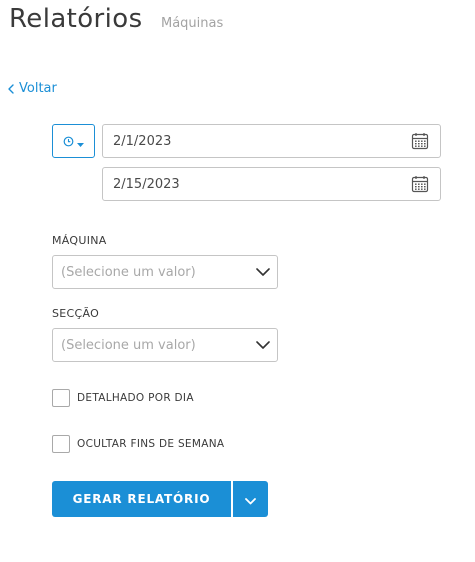 The image size is (475, 562). What do you see at coordinates (76, 313) in the screenshot?
I see `section-label: SECÇÃO` at bounding box center [76, 313].